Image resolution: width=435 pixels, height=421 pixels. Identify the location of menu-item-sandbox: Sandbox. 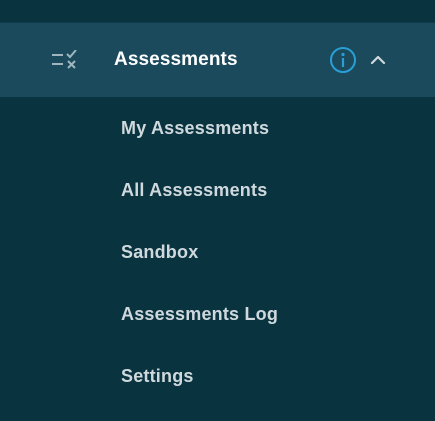
(217, 252).